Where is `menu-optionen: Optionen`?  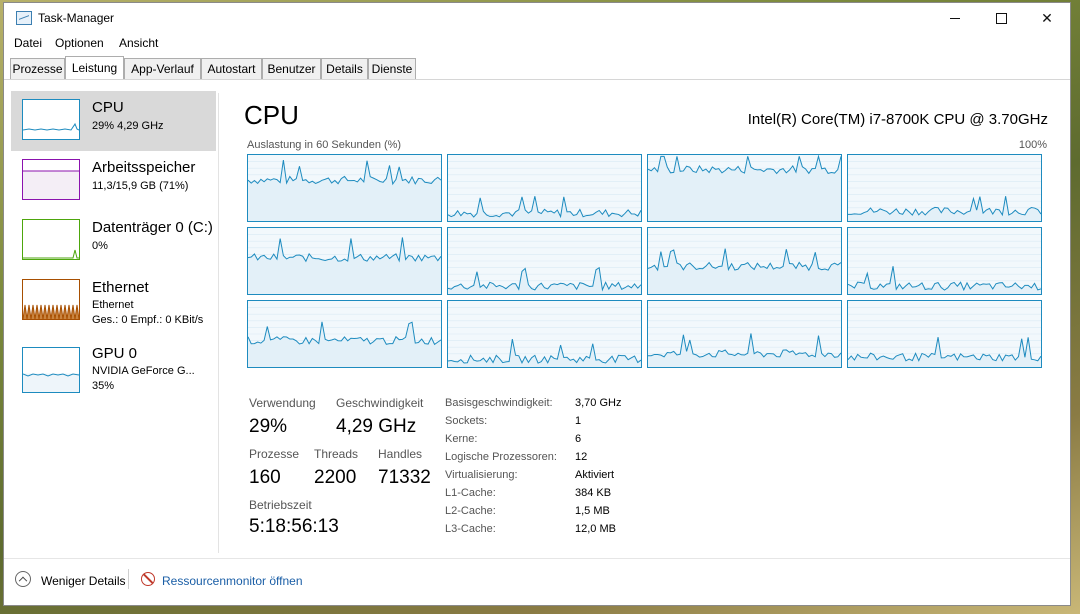
menu-optionen: Optionen is located at coordinates (79, 43).